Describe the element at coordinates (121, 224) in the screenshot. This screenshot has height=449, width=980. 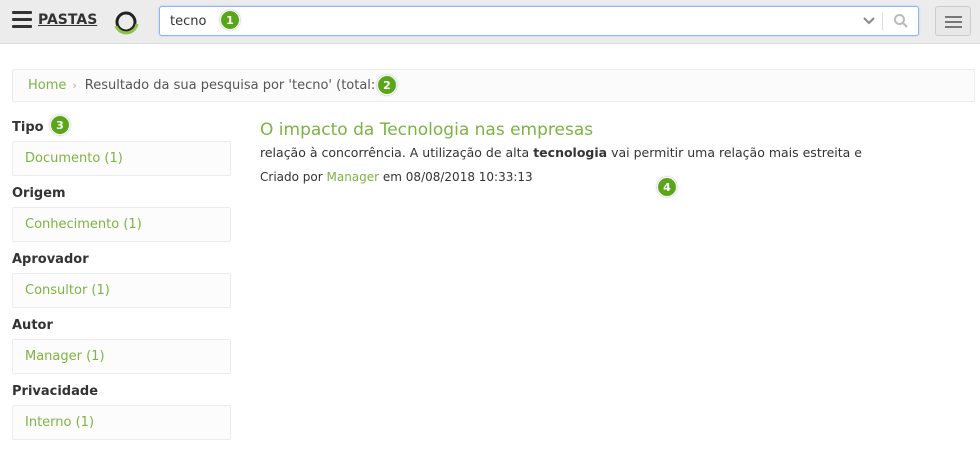
I see `facet-item-conhecimento: Conhecimento (1)` at that location.